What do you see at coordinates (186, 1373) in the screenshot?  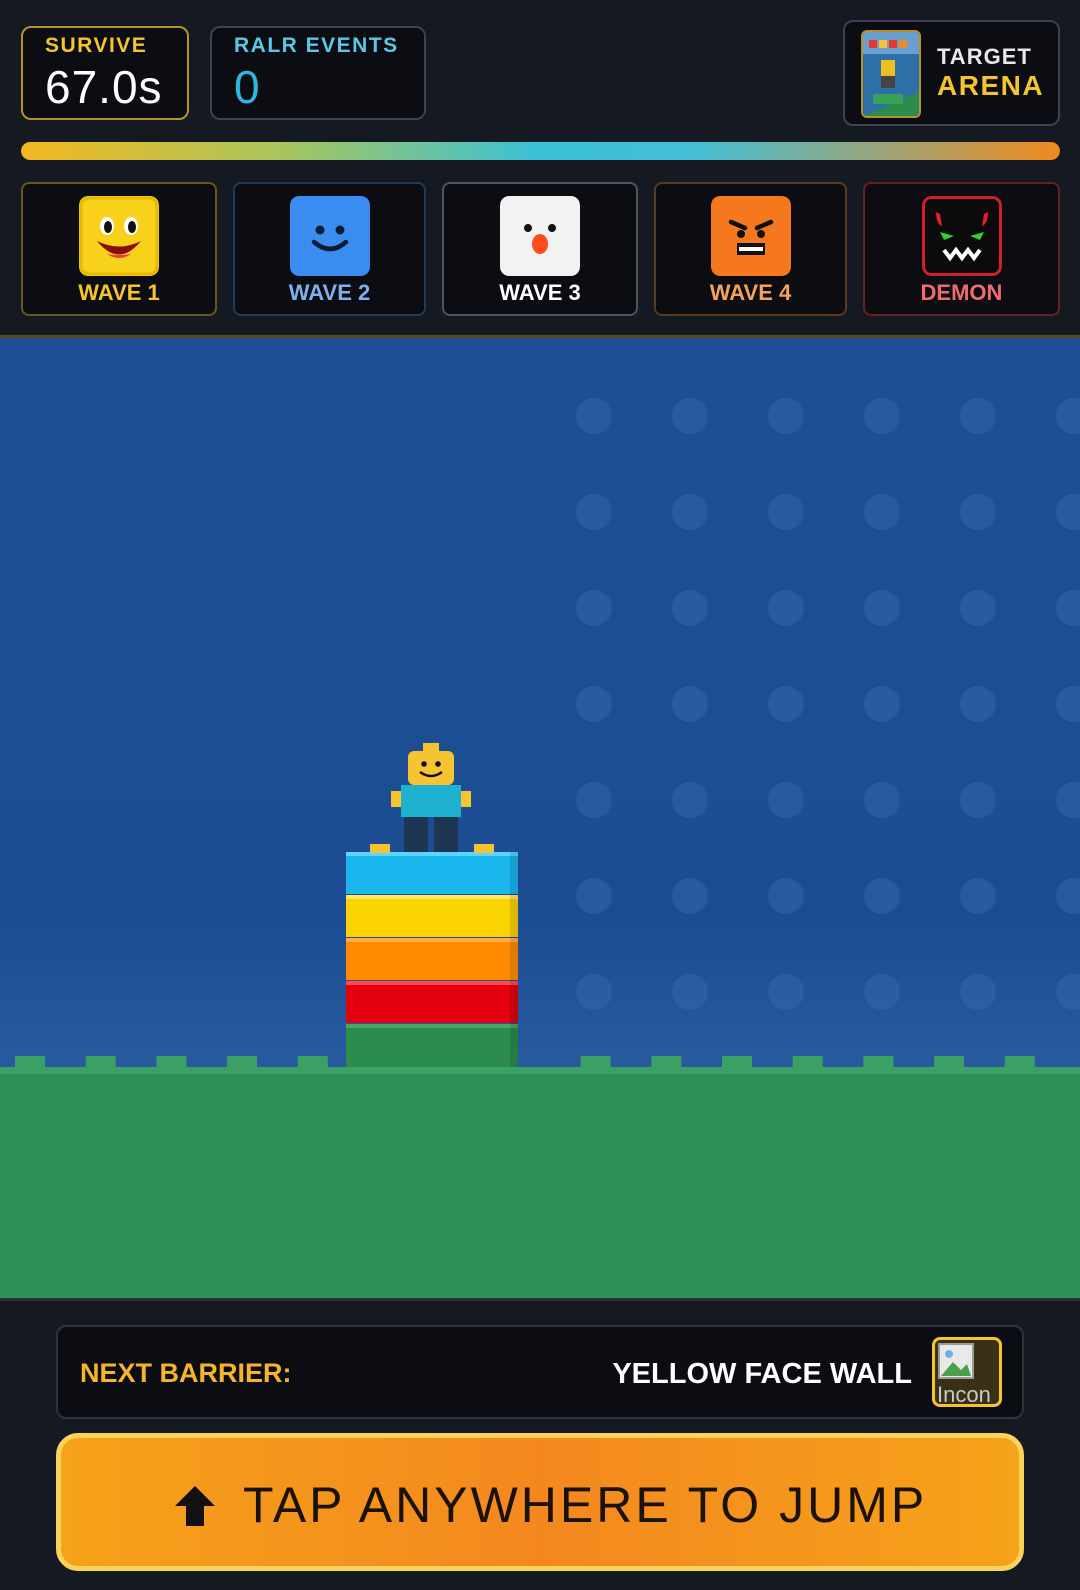 I see `next-barrier-label: NEXT BARRIER:` at bounding box center [186, 1373].